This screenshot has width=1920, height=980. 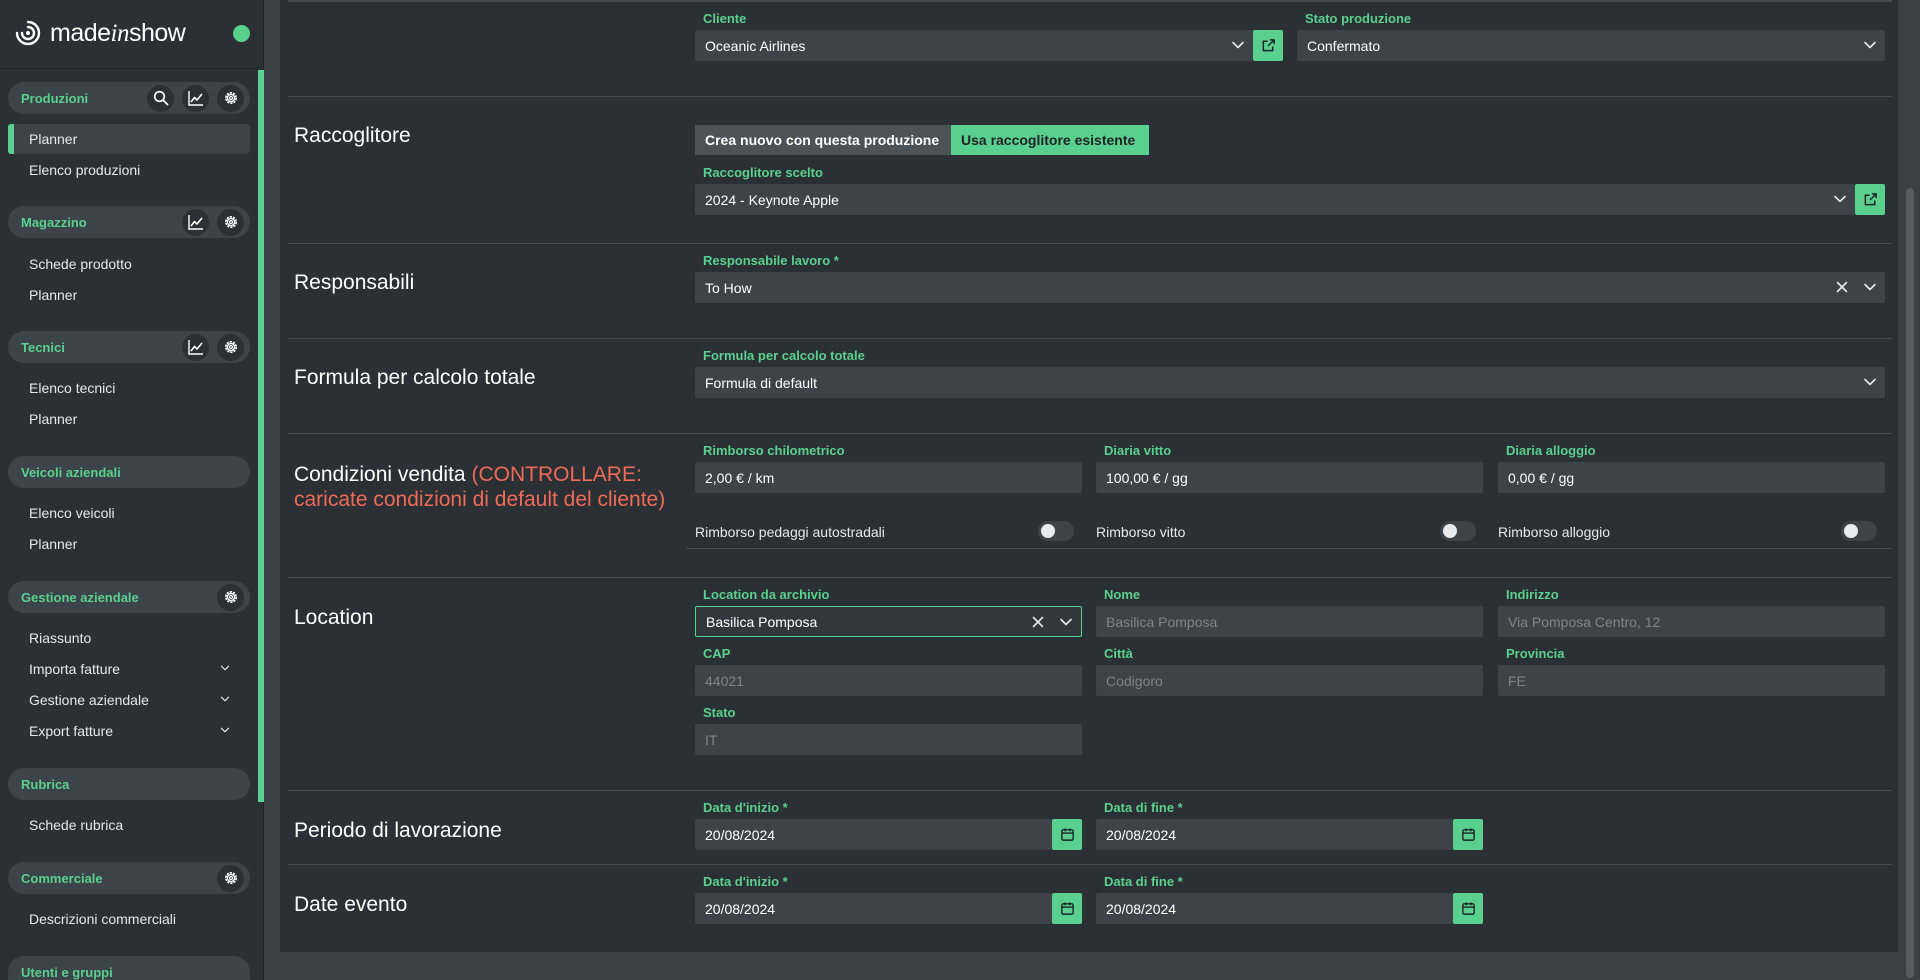 I want to click on evento-fine-label: Data di fine *, so click(x=1143, y=881).